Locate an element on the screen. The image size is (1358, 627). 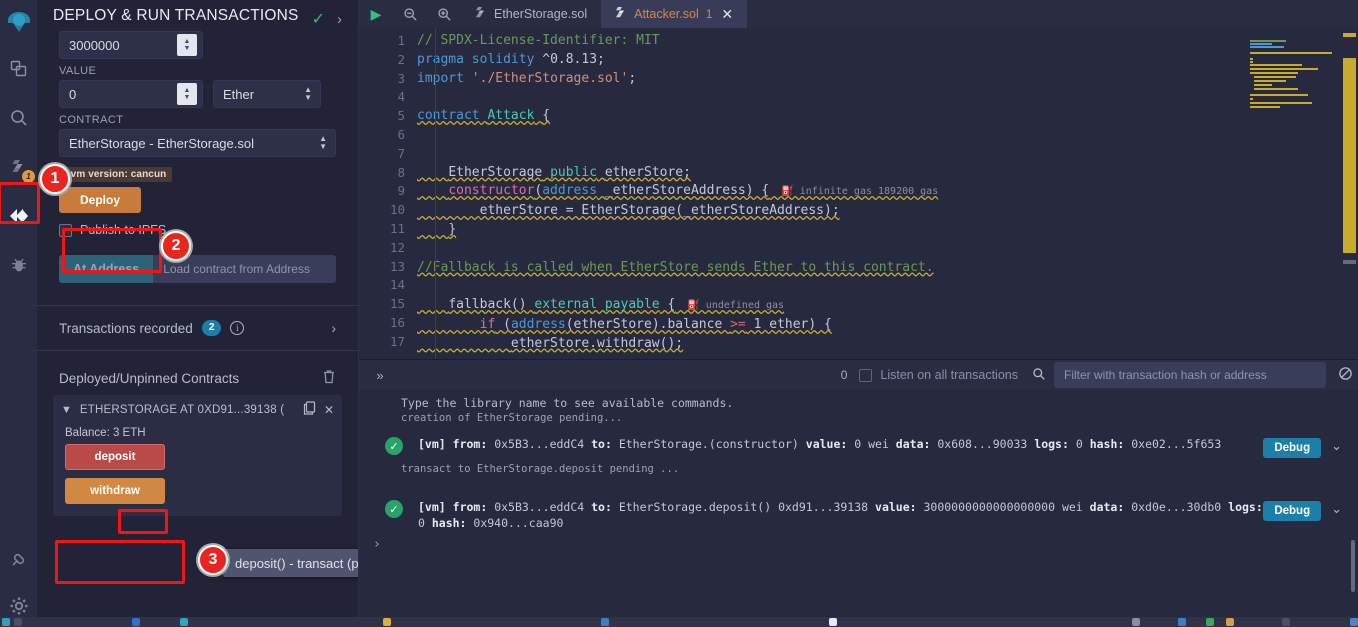
trash-icon is located at coordinates (329, 378).